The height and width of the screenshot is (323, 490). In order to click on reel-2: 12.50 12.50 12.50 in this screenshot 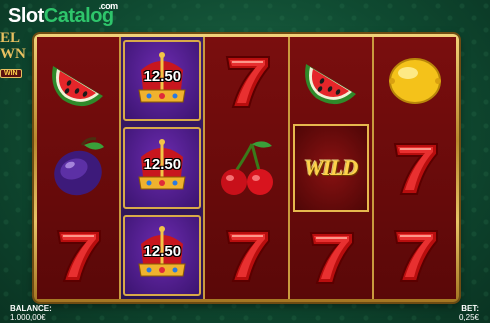, I will do `click(163, 168)`.